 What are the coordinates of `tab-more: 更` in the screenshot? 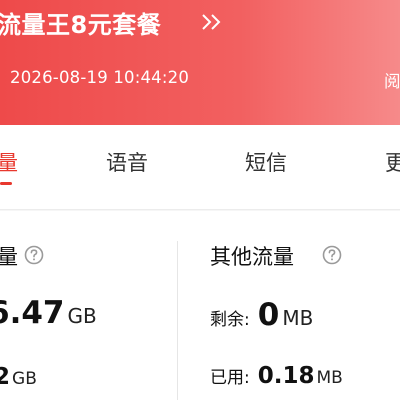 It's located at (392, 162).